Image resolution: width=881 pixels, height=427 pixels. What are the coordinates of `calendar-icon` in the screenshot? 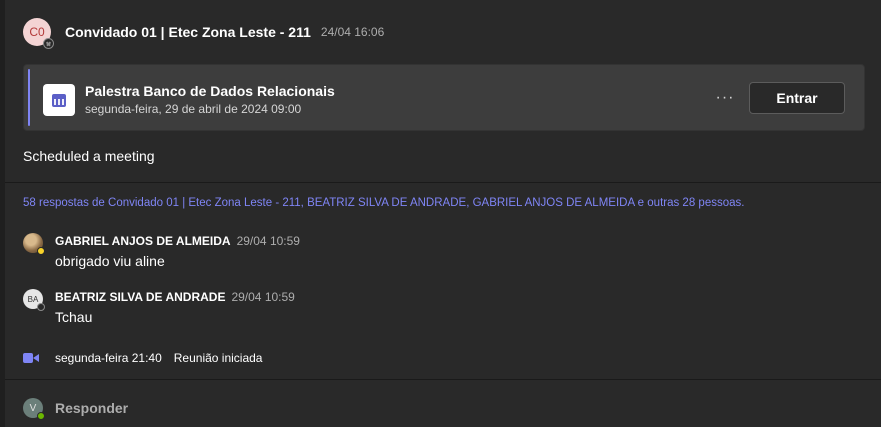 It's located at (59, 100).